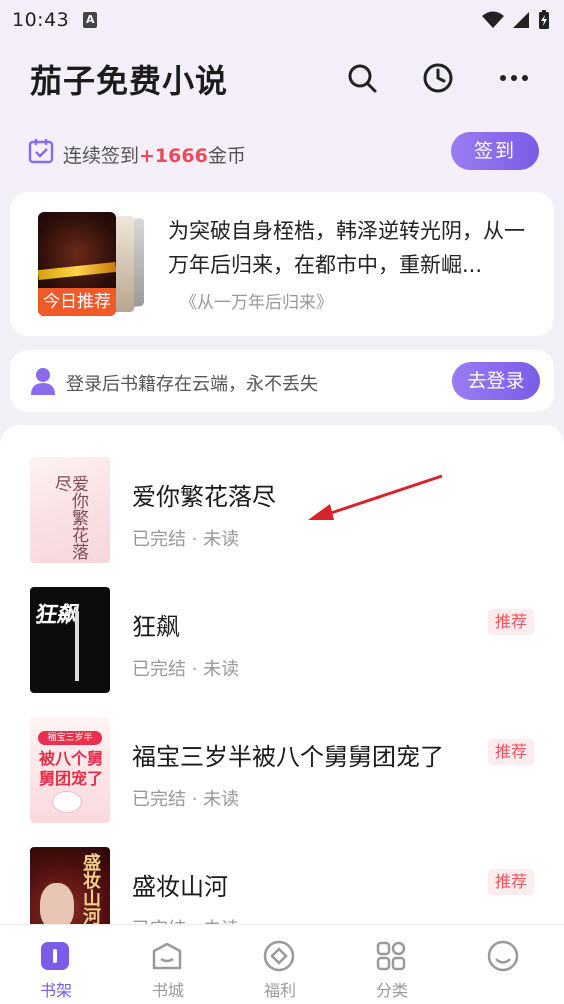 This screenshot has width=564, height=1004. I want to click on calendar-check-icon, so click(41, 151).